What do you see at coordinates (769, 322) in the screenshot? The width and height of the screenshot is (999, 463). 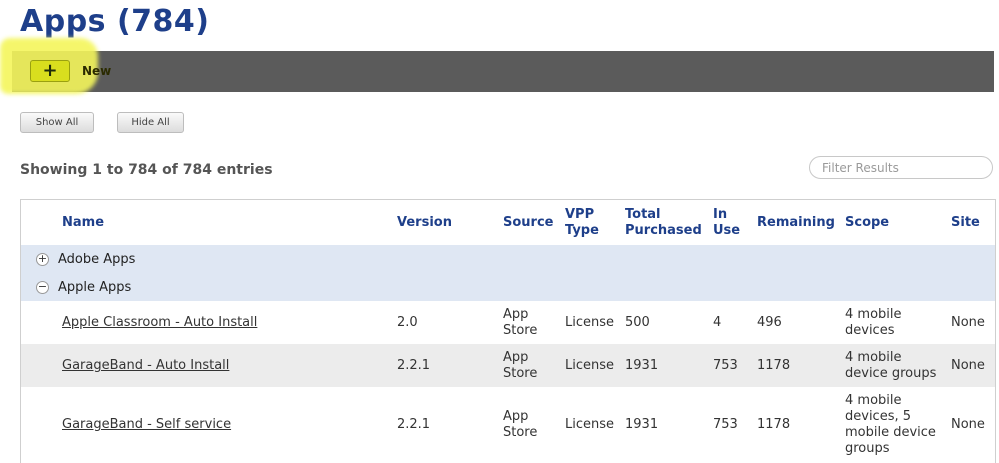 I see `remaining-cell: 496` at bounding box center [769, 322].